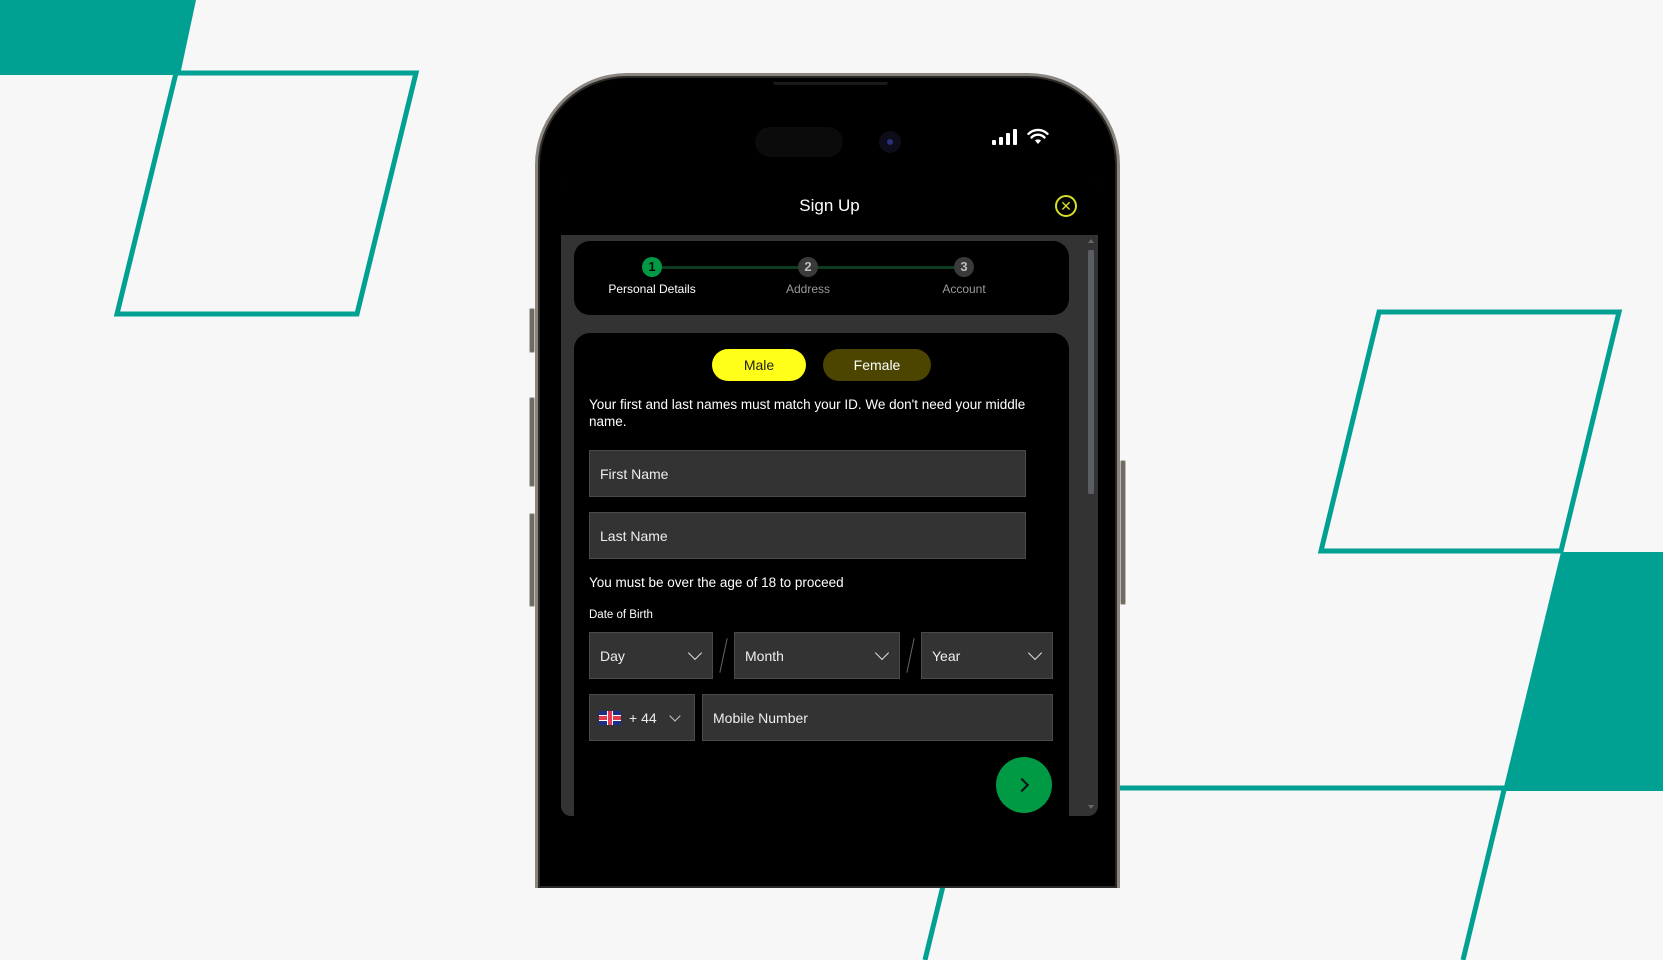 The width and height of the screenshot is (1663, 960). What do you see at coordinates (1004, 137) in the screenshot?
I see `cellular-signal-icon` at bounding box center [1004, 137].